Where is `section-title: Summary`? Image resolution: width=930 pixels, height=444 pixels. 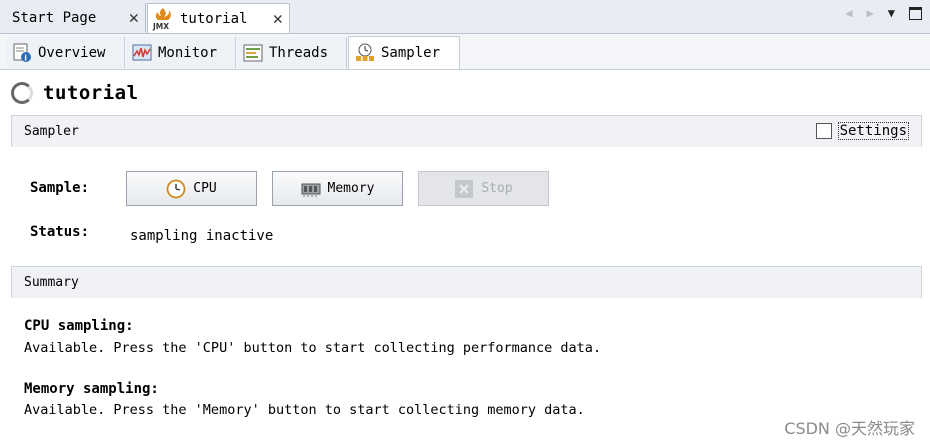
section-title: Summary is located at coordinates (51, 282).